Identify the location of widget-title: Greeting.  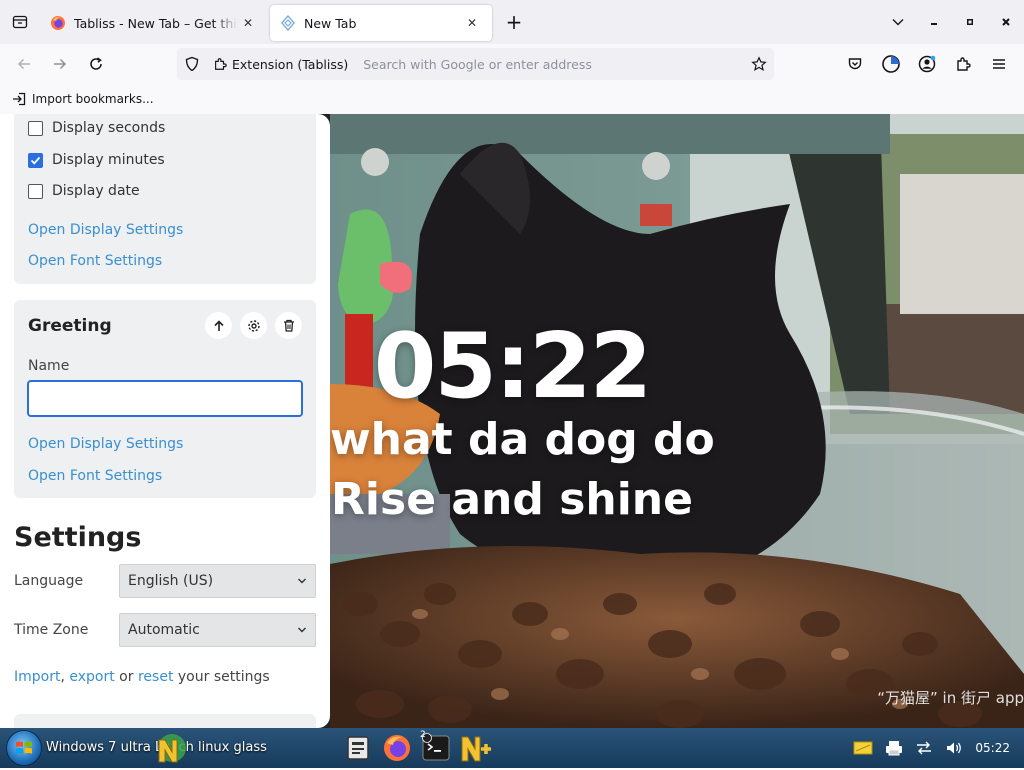
(70, 326).